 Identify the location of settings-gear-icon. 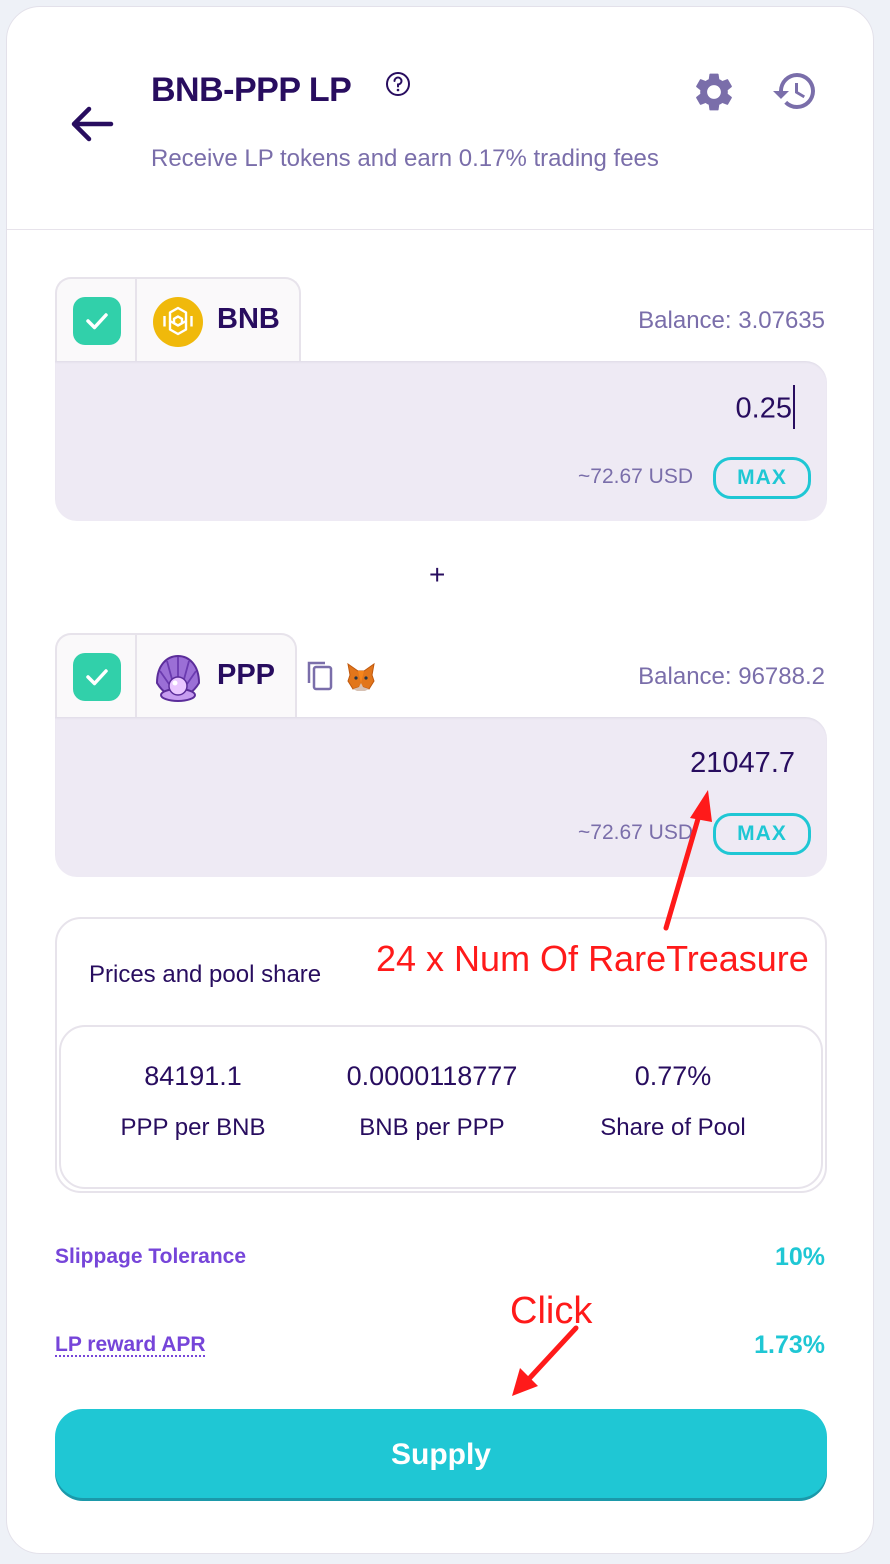
(714, 92).